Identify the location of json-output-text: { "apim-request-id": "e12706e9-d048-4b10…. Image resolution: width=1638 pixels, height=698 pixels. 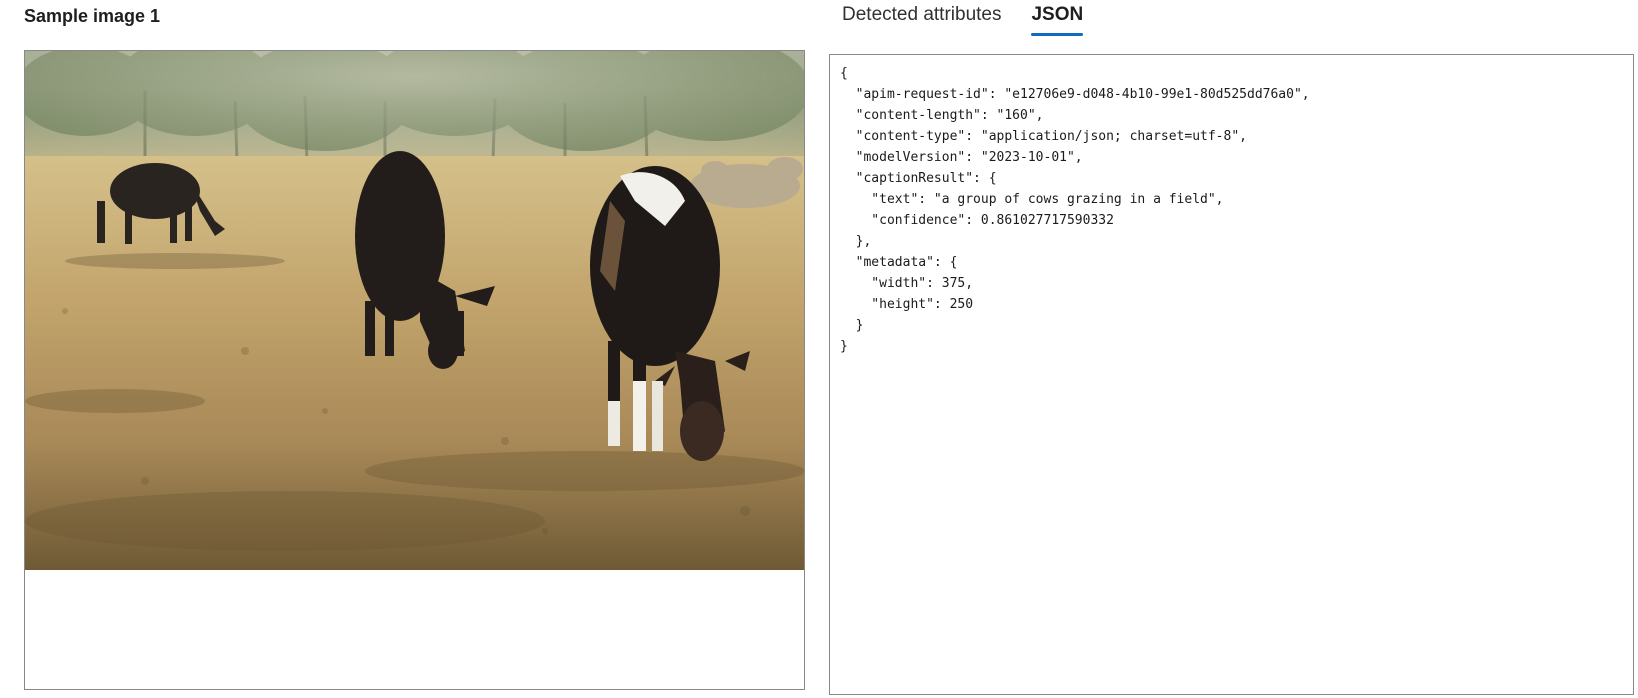
(1075, 210).